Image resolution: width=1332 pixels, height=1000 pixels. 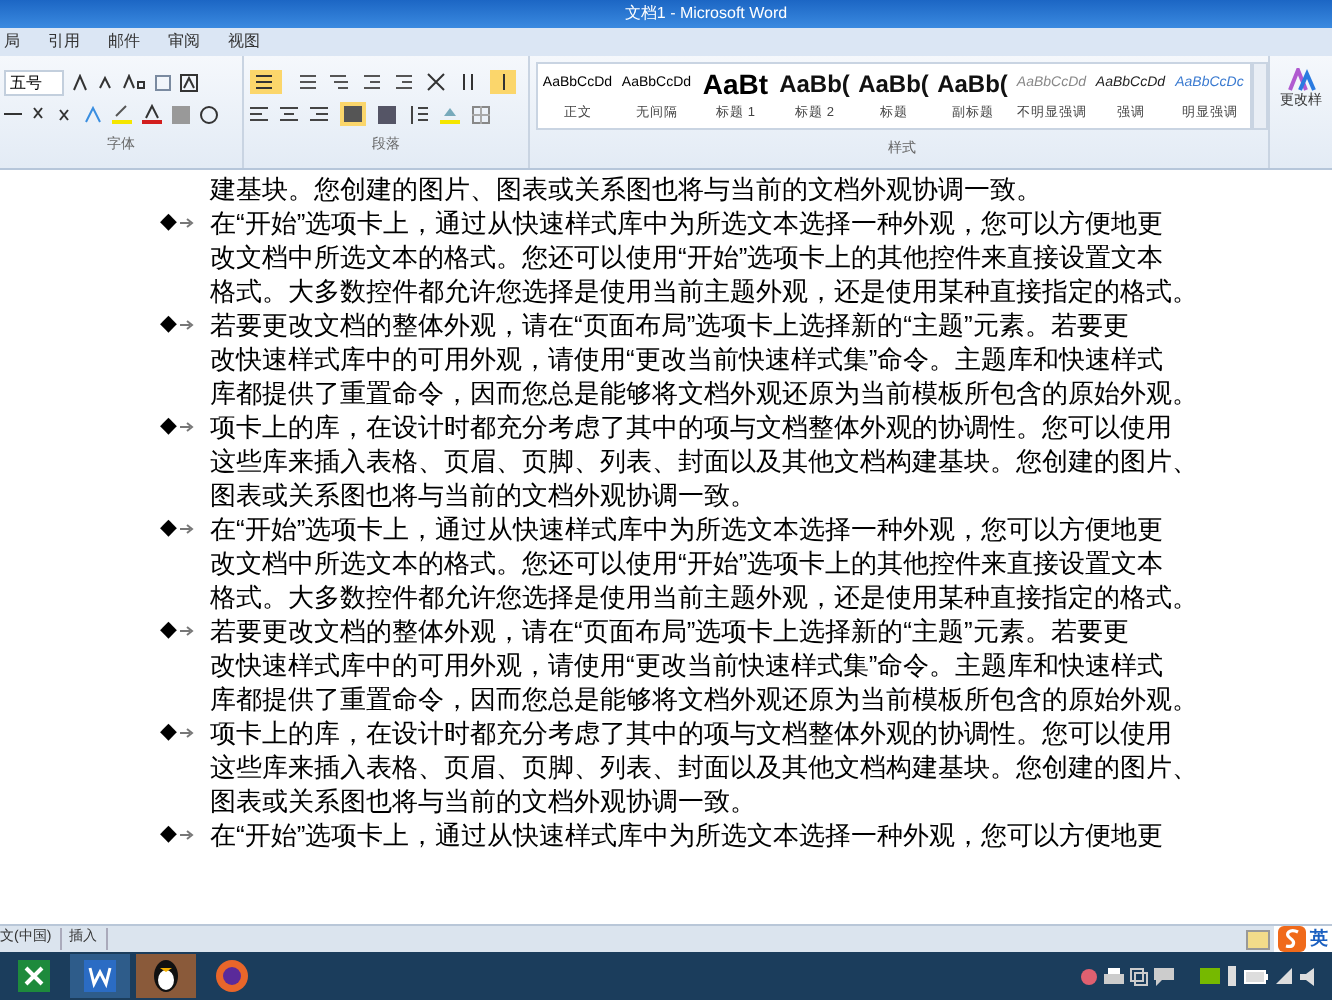 I want to click on numbered-list-icon, so click(x=305, y=82).